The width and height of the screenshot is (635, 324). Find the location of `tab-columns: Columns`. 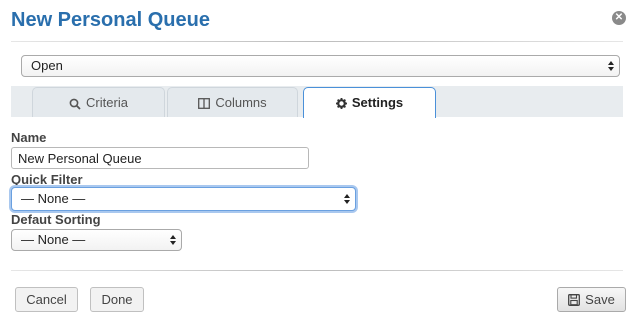

tab-columns: Columns is located at coordinates (232, 102).